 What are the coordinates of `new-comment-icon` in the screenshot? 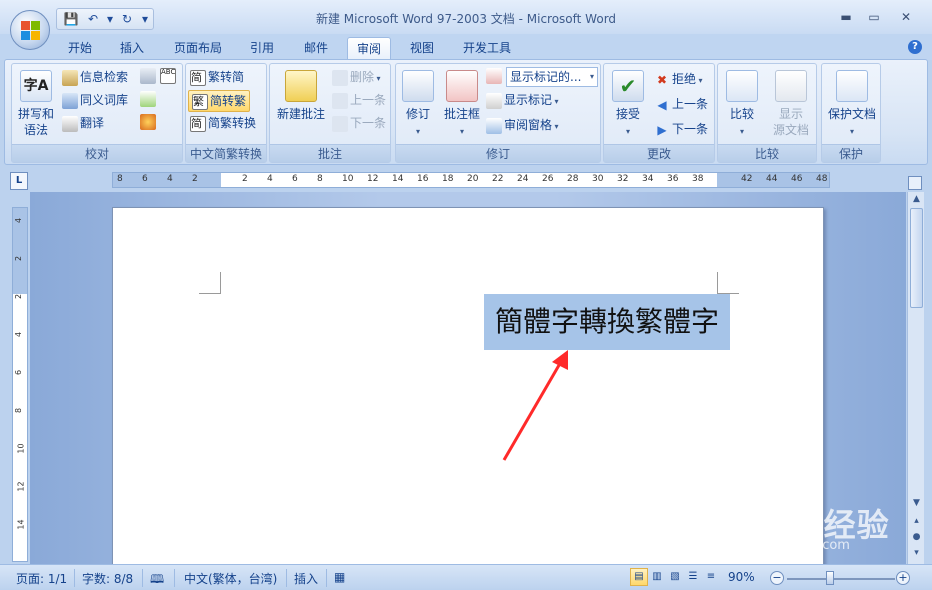 It's located at (301, 86).